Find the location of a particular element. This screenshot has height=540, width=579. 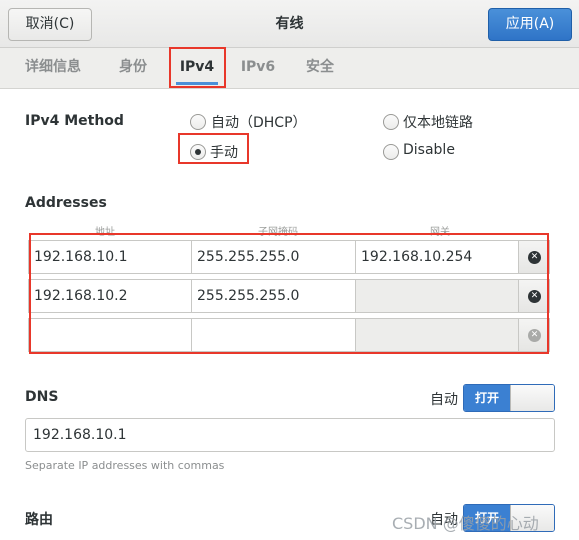

switch-knob is located at coordinates (532, 398).